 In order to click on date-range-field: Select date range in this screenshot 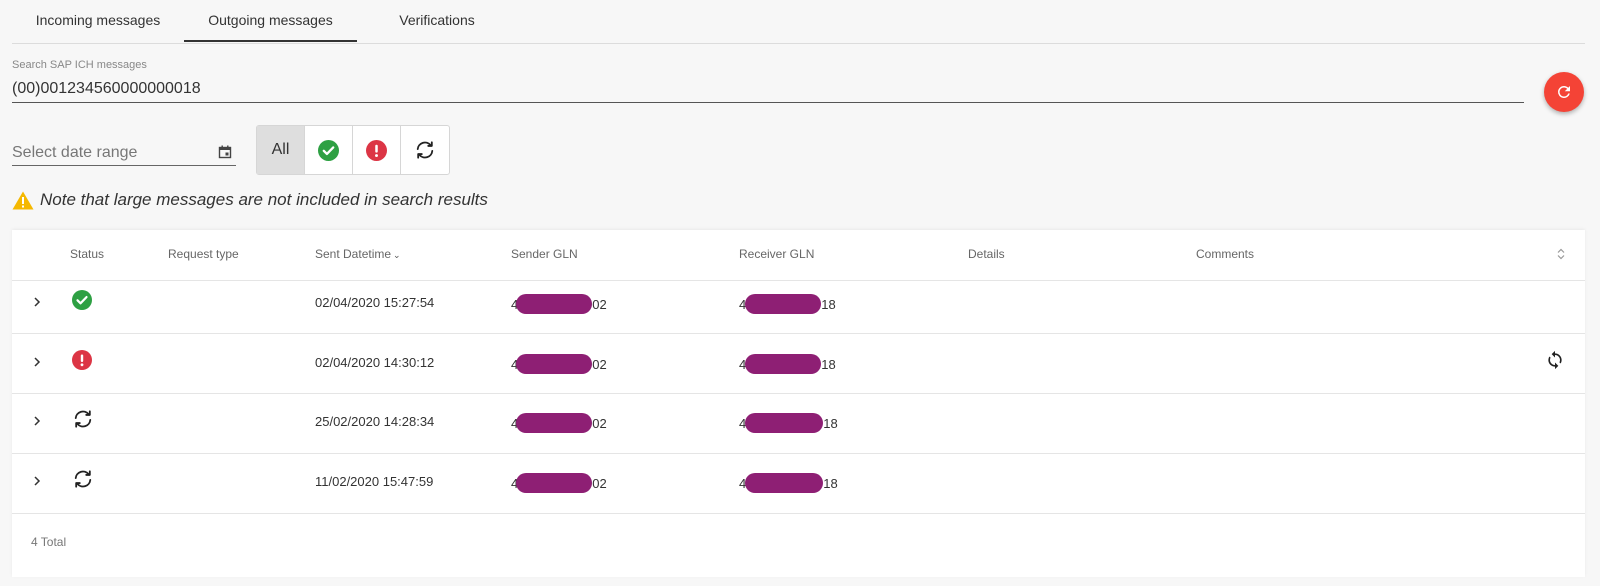, I will do `click(124, 153)`.